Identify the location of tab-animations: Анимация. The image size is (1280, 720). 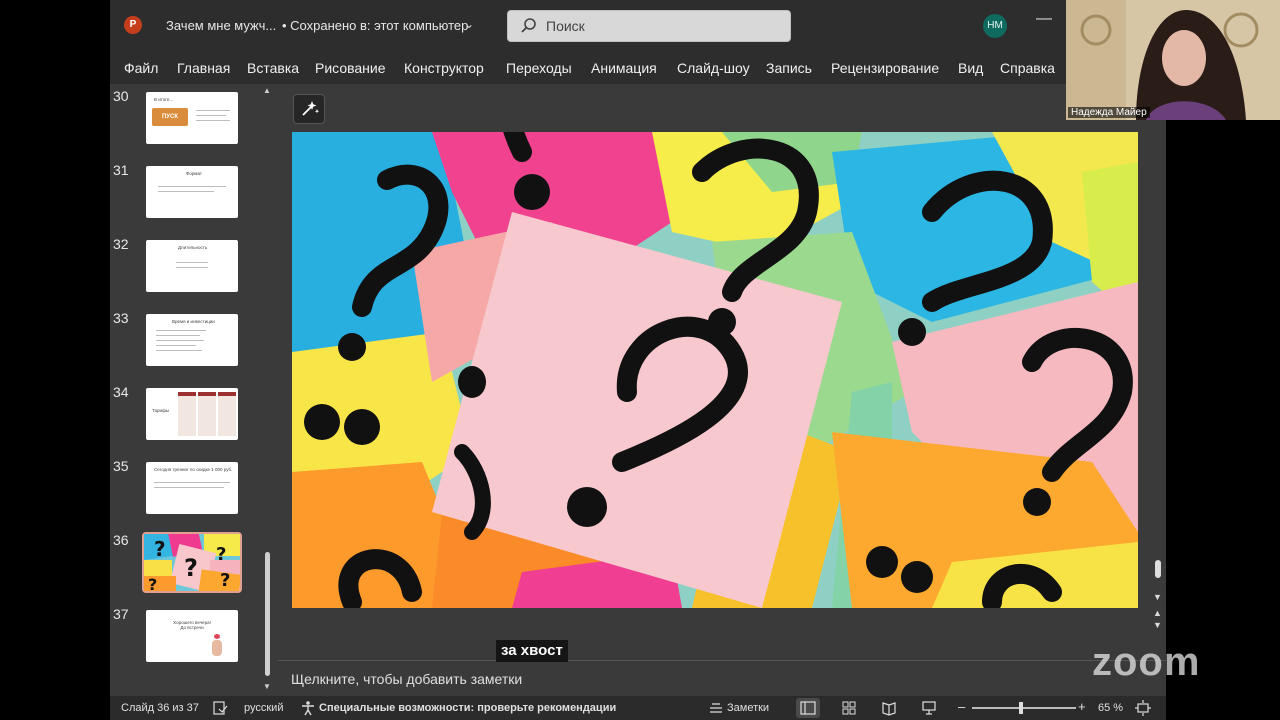
(624, 68).